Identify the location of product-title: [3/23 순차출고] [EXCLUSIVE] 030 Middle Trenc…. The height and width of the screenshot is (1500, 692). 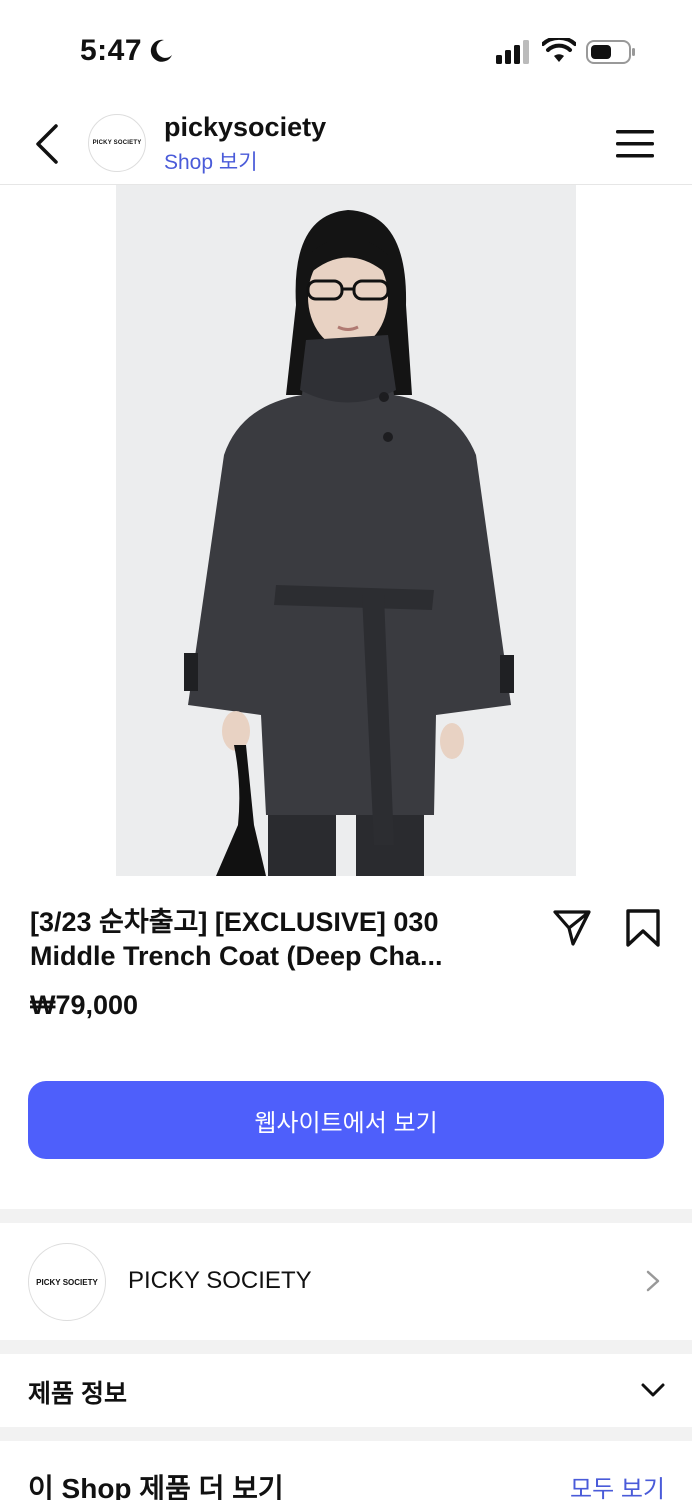
(265, 939).